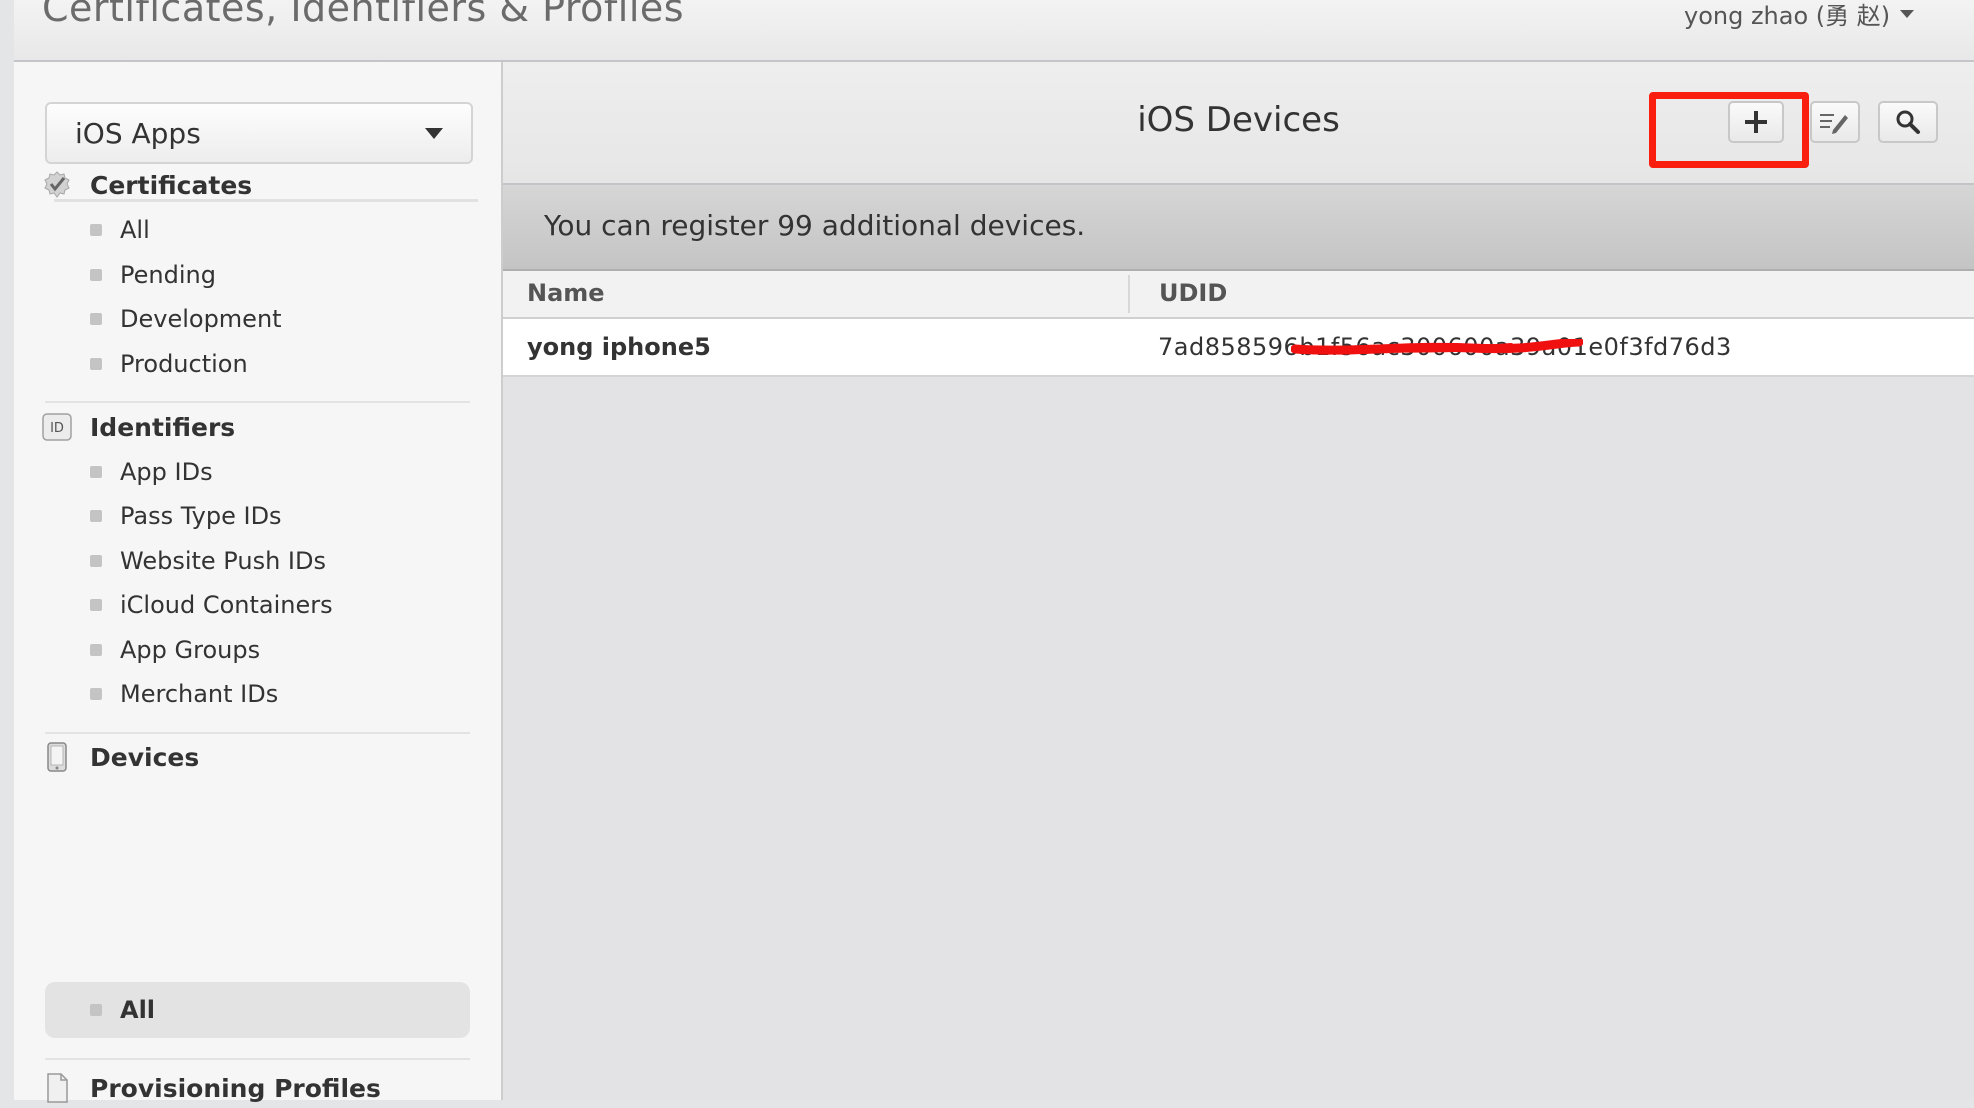 The width and height of the screenshot is (1974, 1108). I want to click on sidebar-section-identifiers: ID Identifiers, so click(138, 427).